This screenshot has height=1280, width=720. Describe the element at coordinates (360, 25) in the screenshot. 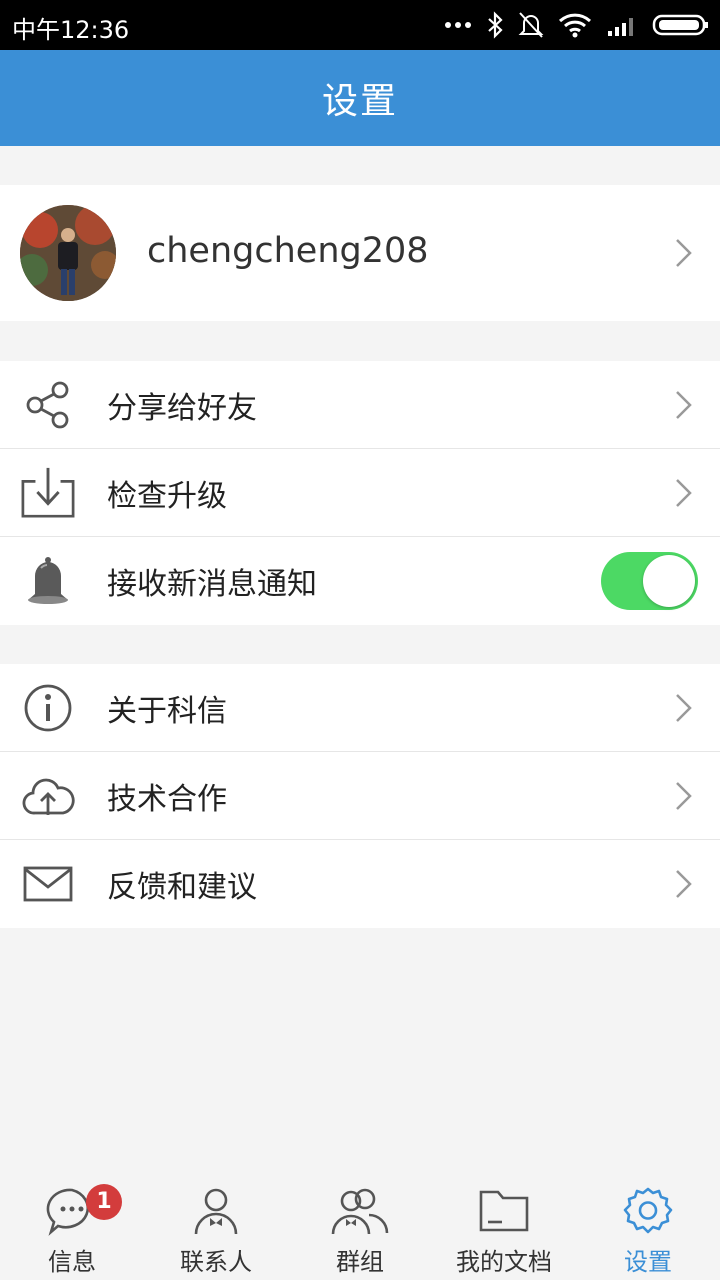

I see `status-bar: 中午12:36` at that location.